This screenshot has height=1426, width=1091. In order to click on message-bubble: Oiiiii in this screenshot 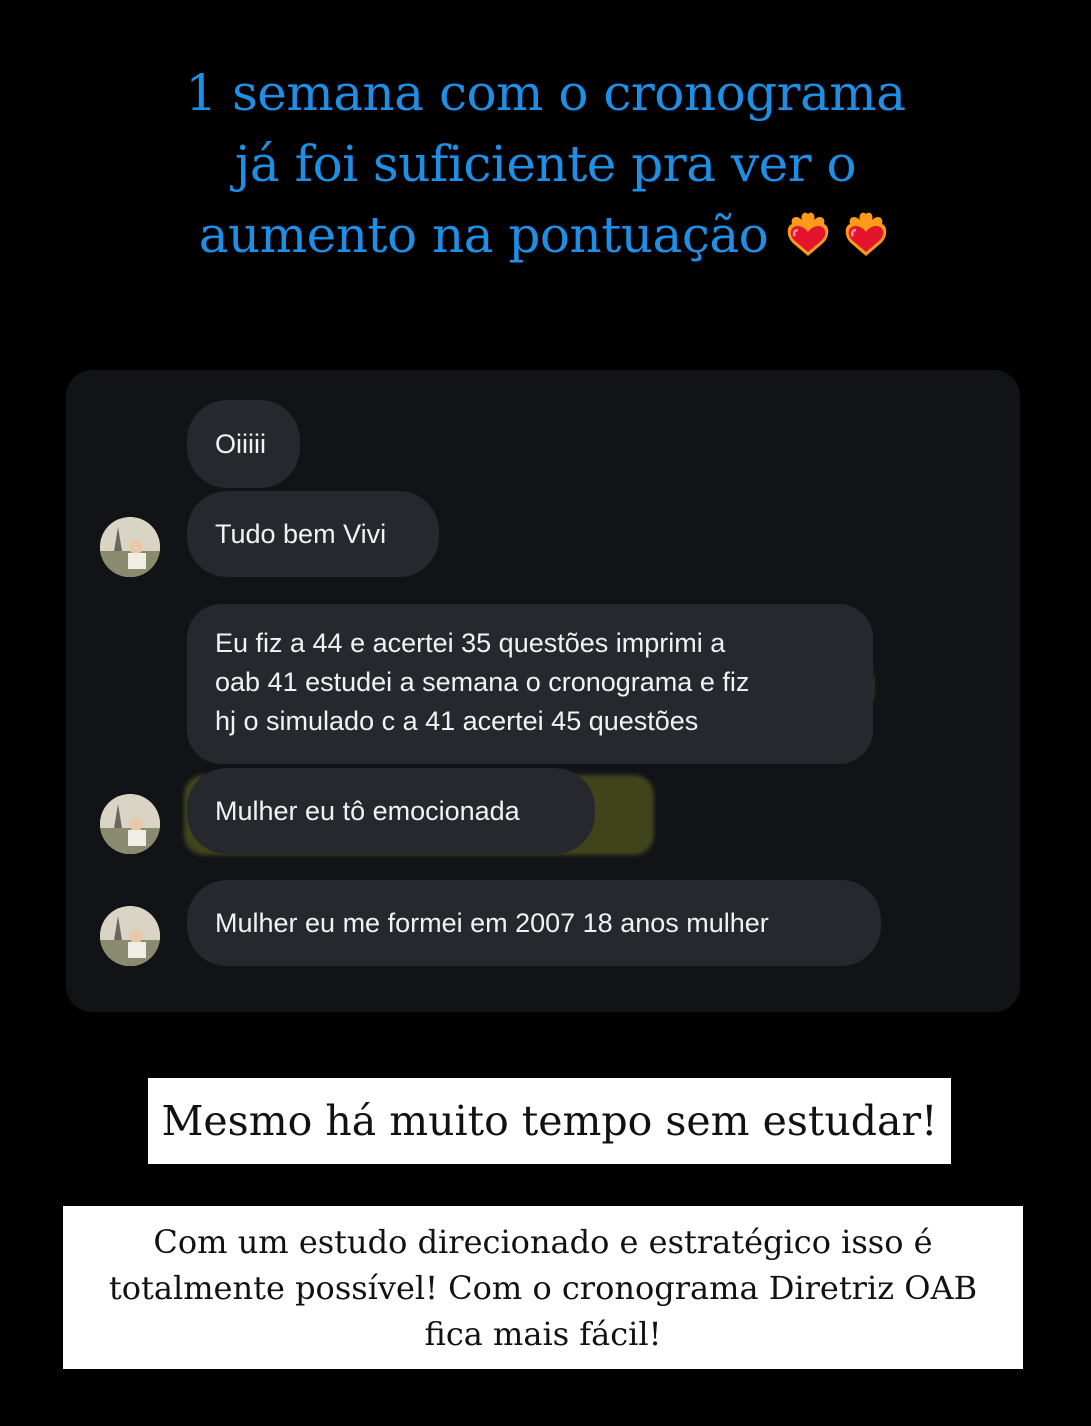, I will do `click(243, 444)`.